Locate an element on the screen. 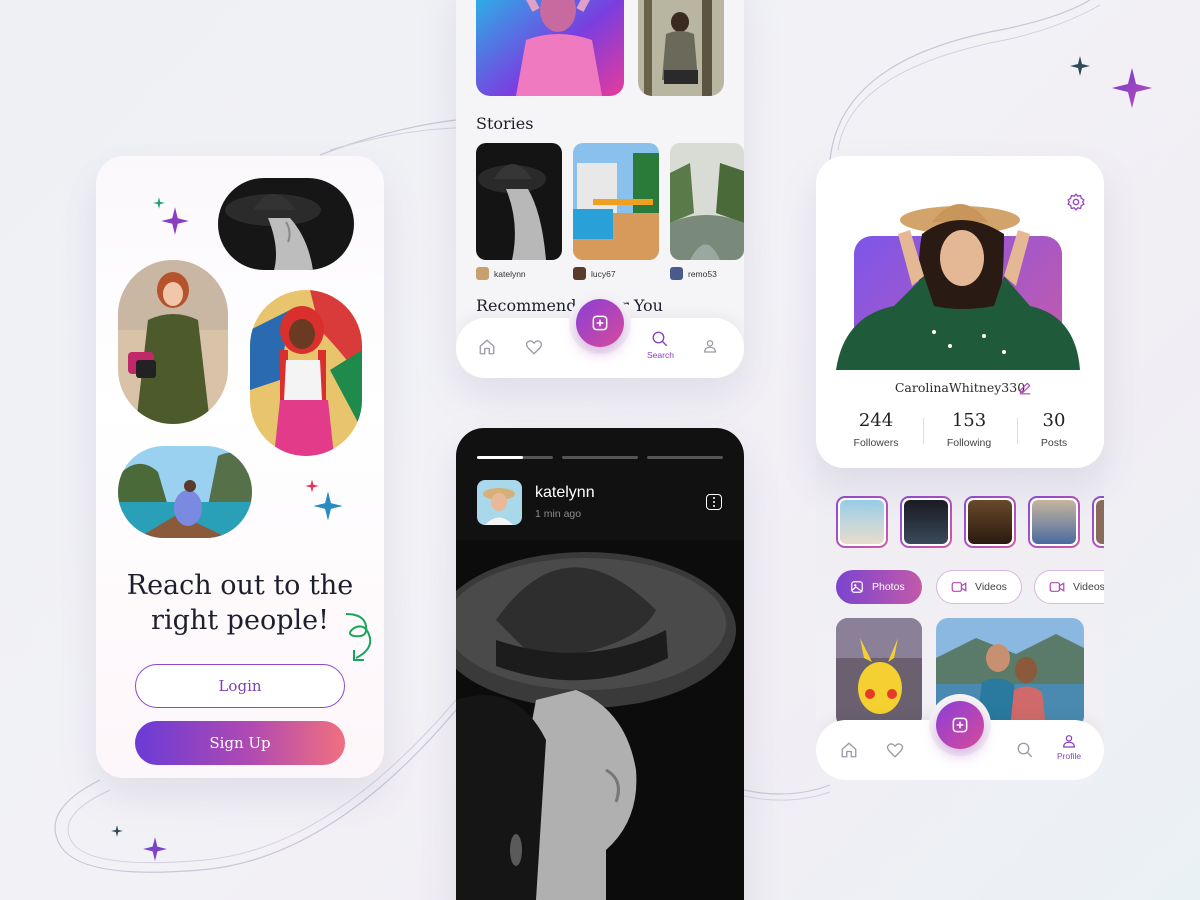 This screenshot has height=900, width=1200. nav-profile-label: Profile is located at coordinates (1069, 756).